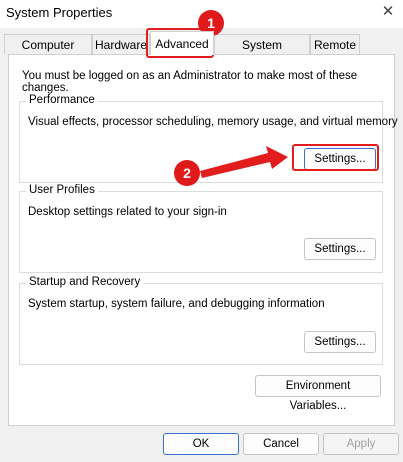 The height and width of the screenshot is (462, 403). I want to click on pointer-arrow-icon, so click(244, 162).